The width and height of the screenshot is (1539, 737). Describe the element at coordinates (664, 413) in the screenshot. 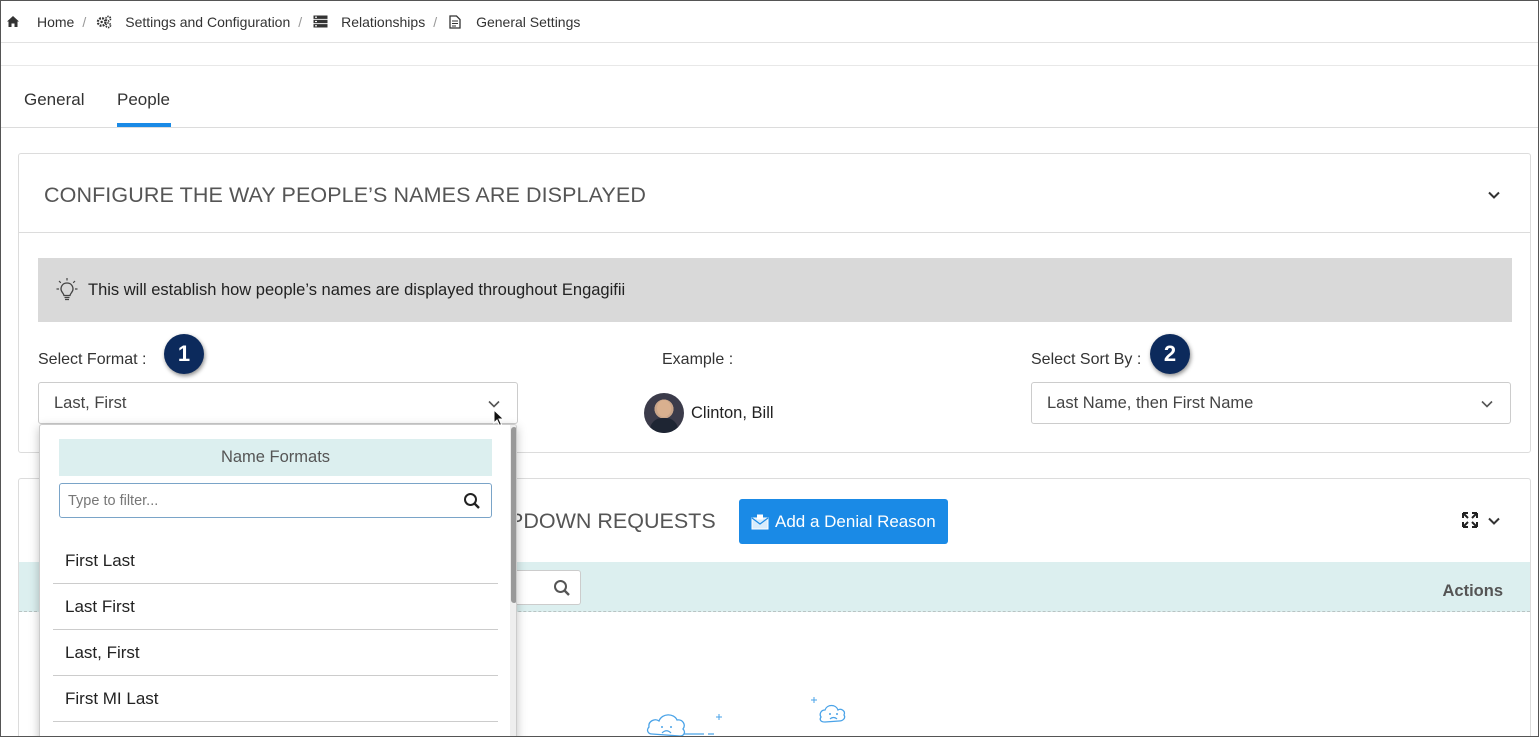

I see `avatar` at that location.